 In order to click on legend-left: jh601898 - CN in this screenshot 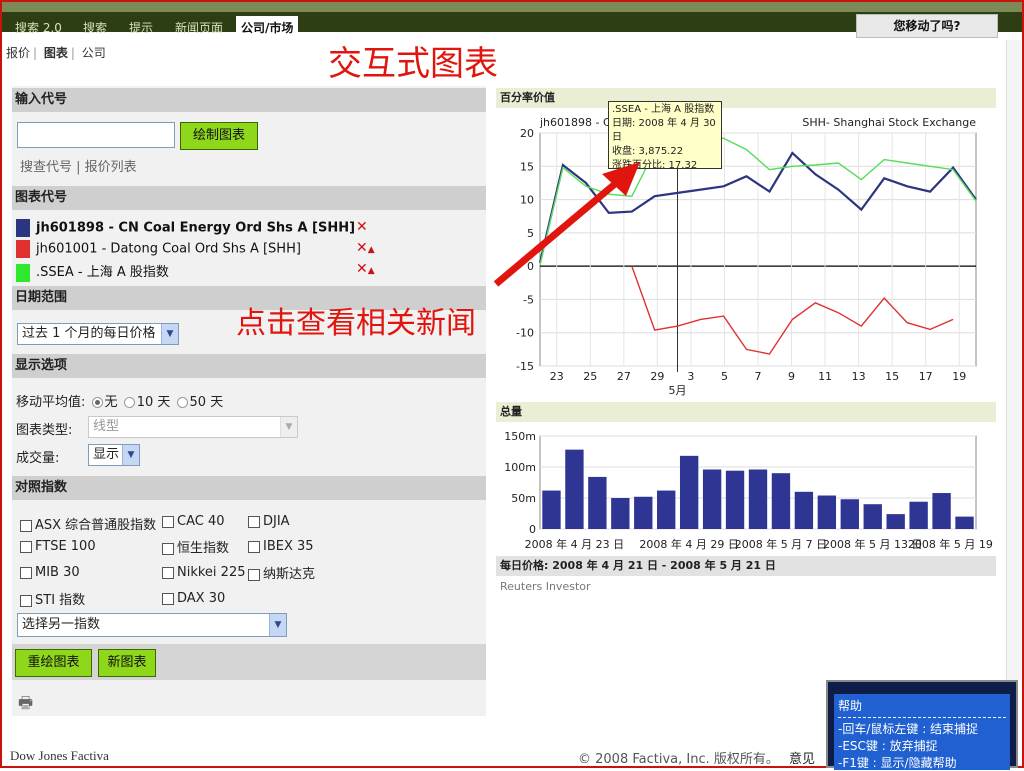, I will do `click(579, 122)`.